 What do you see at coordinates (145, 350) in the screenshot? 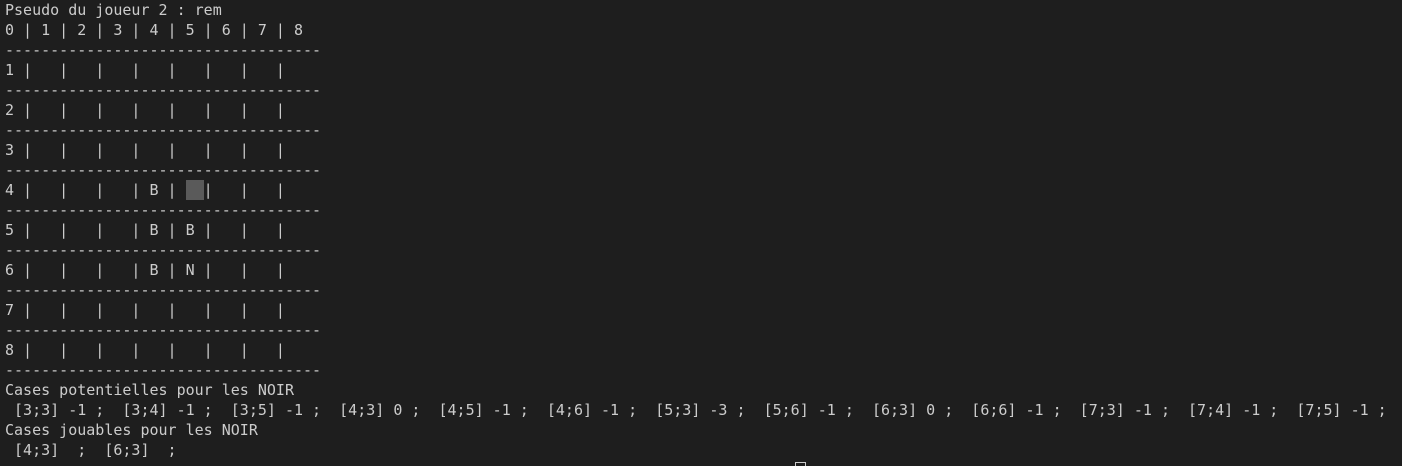
I see `board-row-8: 8 | | | | | | | |` at bounding box center [145, 350].